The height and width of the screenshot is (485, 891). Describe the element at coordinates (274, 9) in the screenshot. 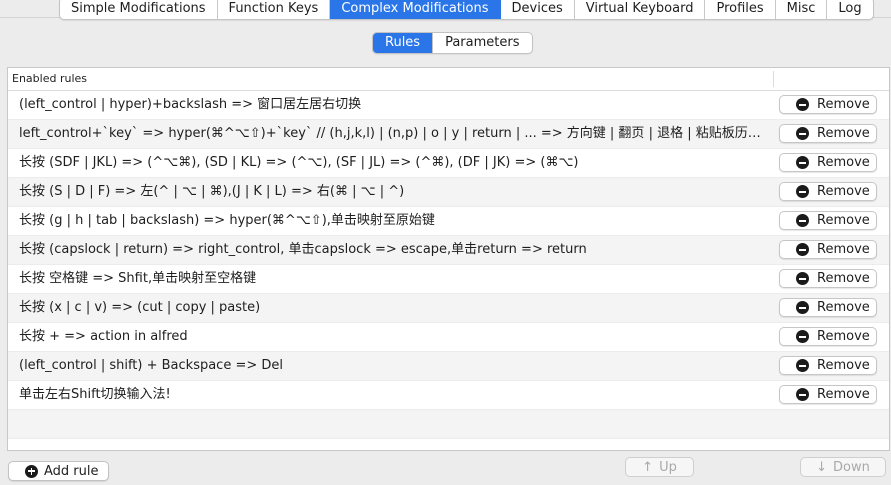

I see `tab-function-keys: Function Keys` at that location.